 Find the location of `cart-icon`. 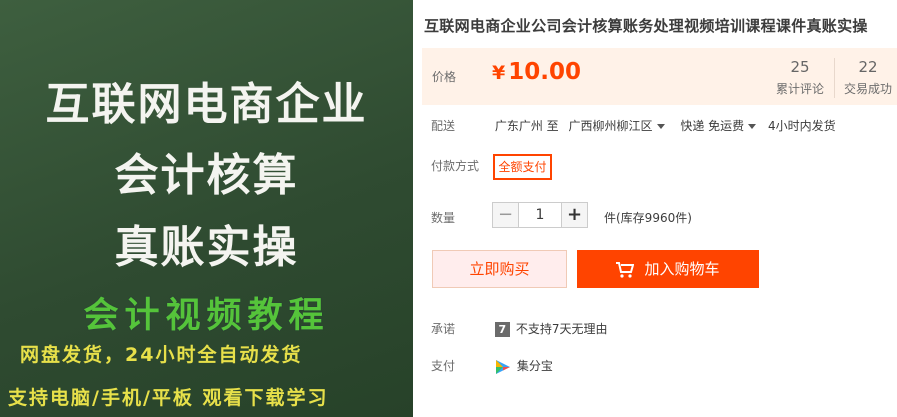

cart-icon is located at coordinates (625, 269).